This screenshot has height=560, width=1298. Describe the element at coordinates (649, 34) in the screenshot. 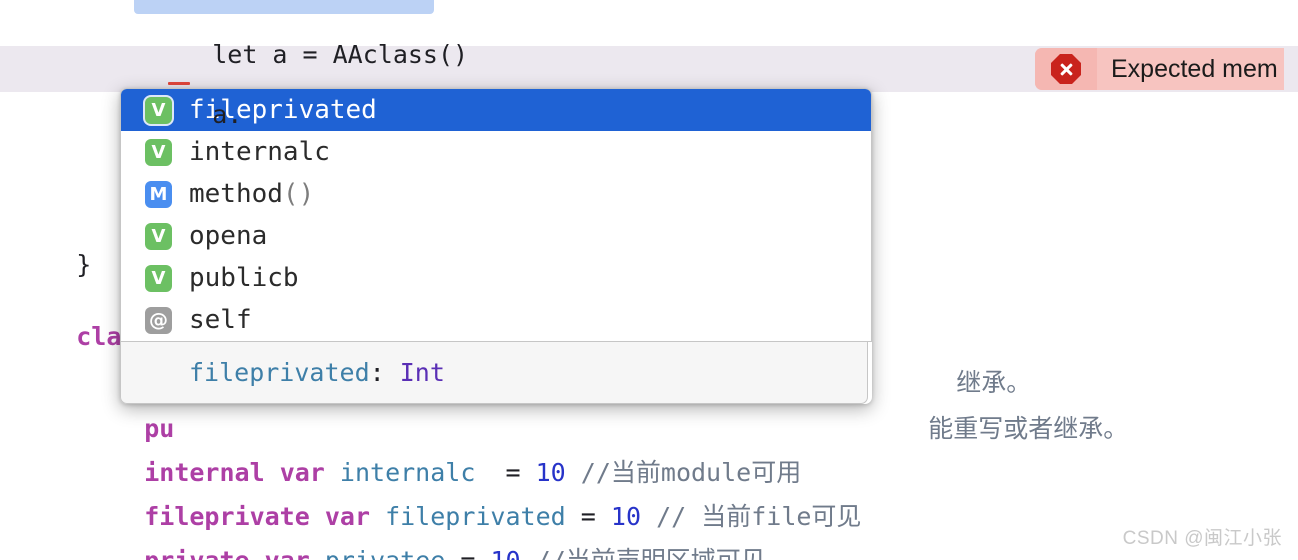

I see `code-line-declaration: let a = AAclass()` at that location.